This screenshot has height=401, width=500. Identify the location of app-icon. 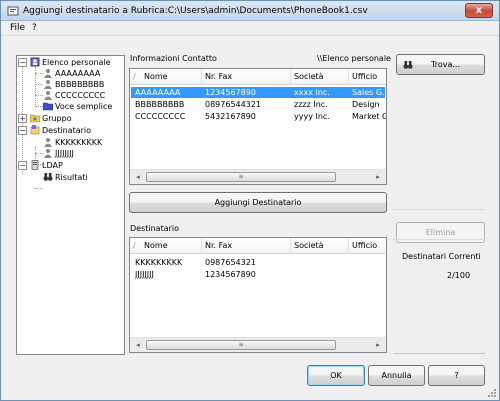
(13, 11).